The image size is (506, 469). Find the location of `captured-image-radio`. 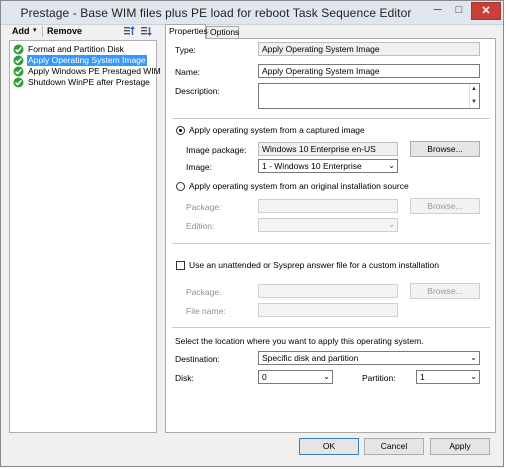

captured-image-radio is located at coordinates (180, 130).